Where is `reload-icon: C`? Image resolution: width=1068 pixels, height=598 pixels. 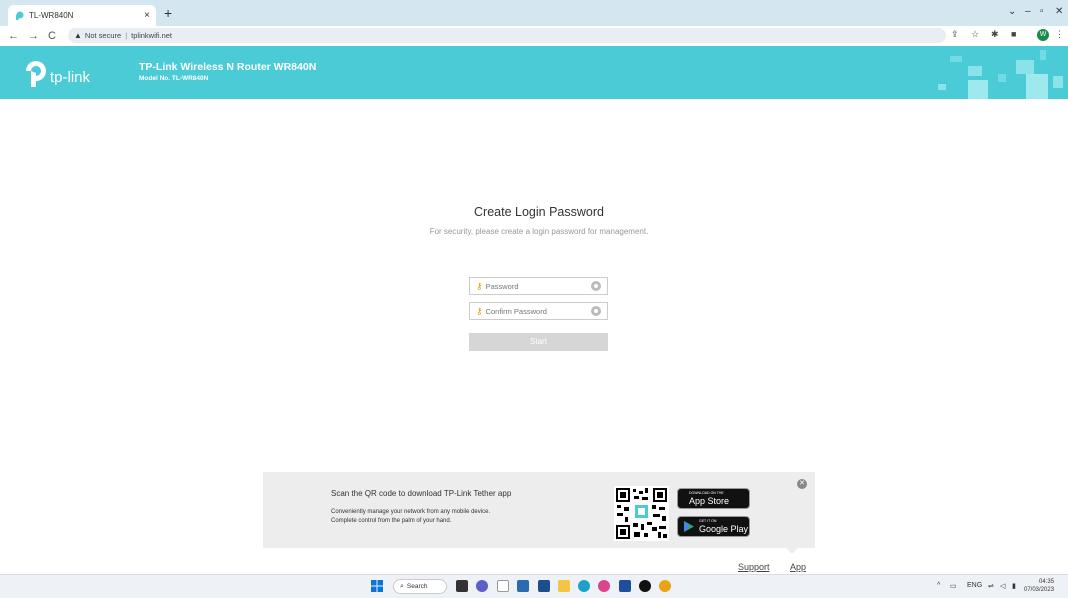 reload-icon: C is located at coordinates (52, 36).